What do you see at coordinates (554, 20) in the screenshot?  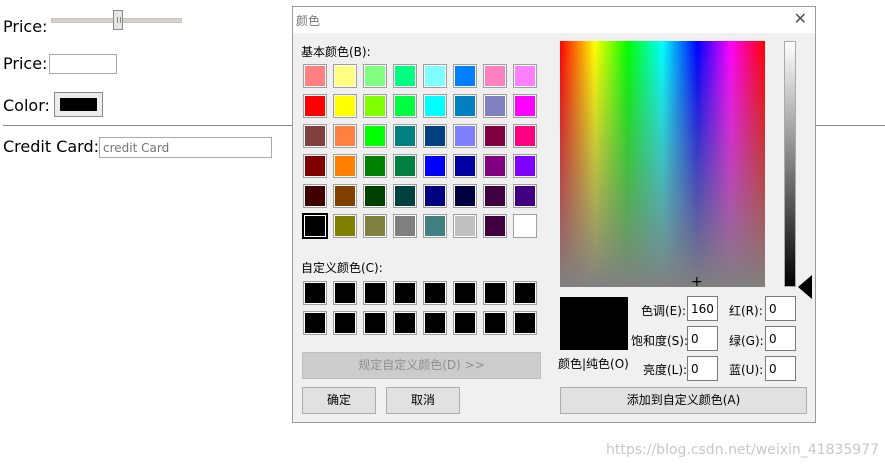 I see `dialog-titlebar: 颜色 ✕` at bounding box center [554, 20].